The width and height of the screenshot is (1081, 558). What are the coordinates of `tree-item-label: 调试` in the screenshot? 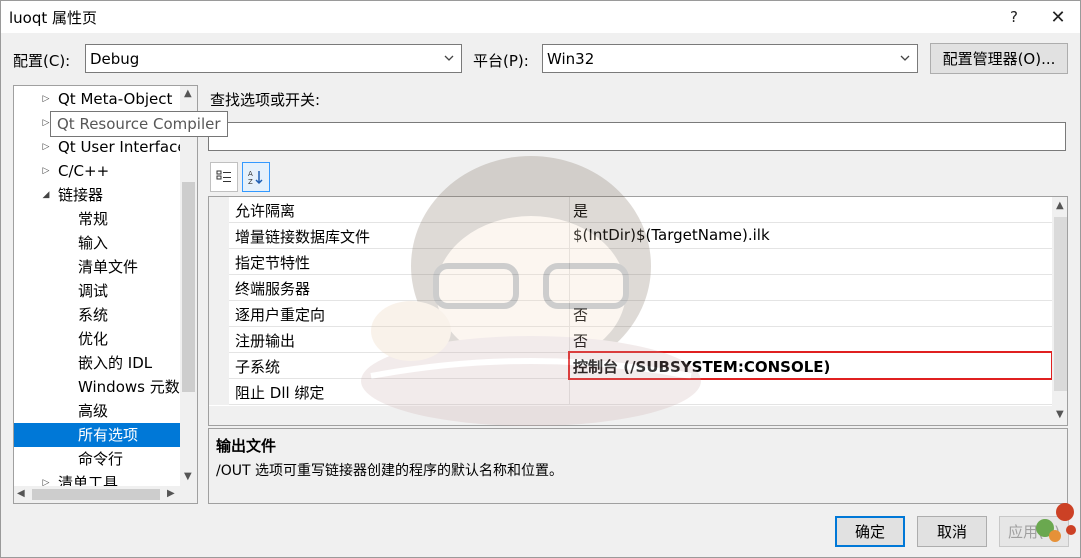 It's located at (93, 291).